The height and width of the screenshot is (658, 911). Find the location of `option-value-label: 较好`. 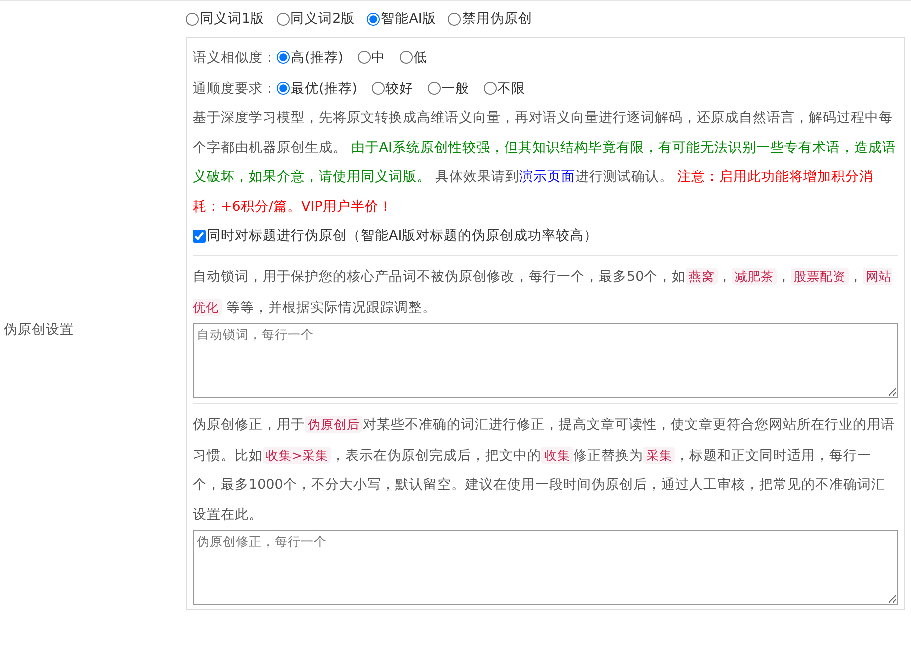

option-value-label: 较好 is located at coordinates (400, 89).